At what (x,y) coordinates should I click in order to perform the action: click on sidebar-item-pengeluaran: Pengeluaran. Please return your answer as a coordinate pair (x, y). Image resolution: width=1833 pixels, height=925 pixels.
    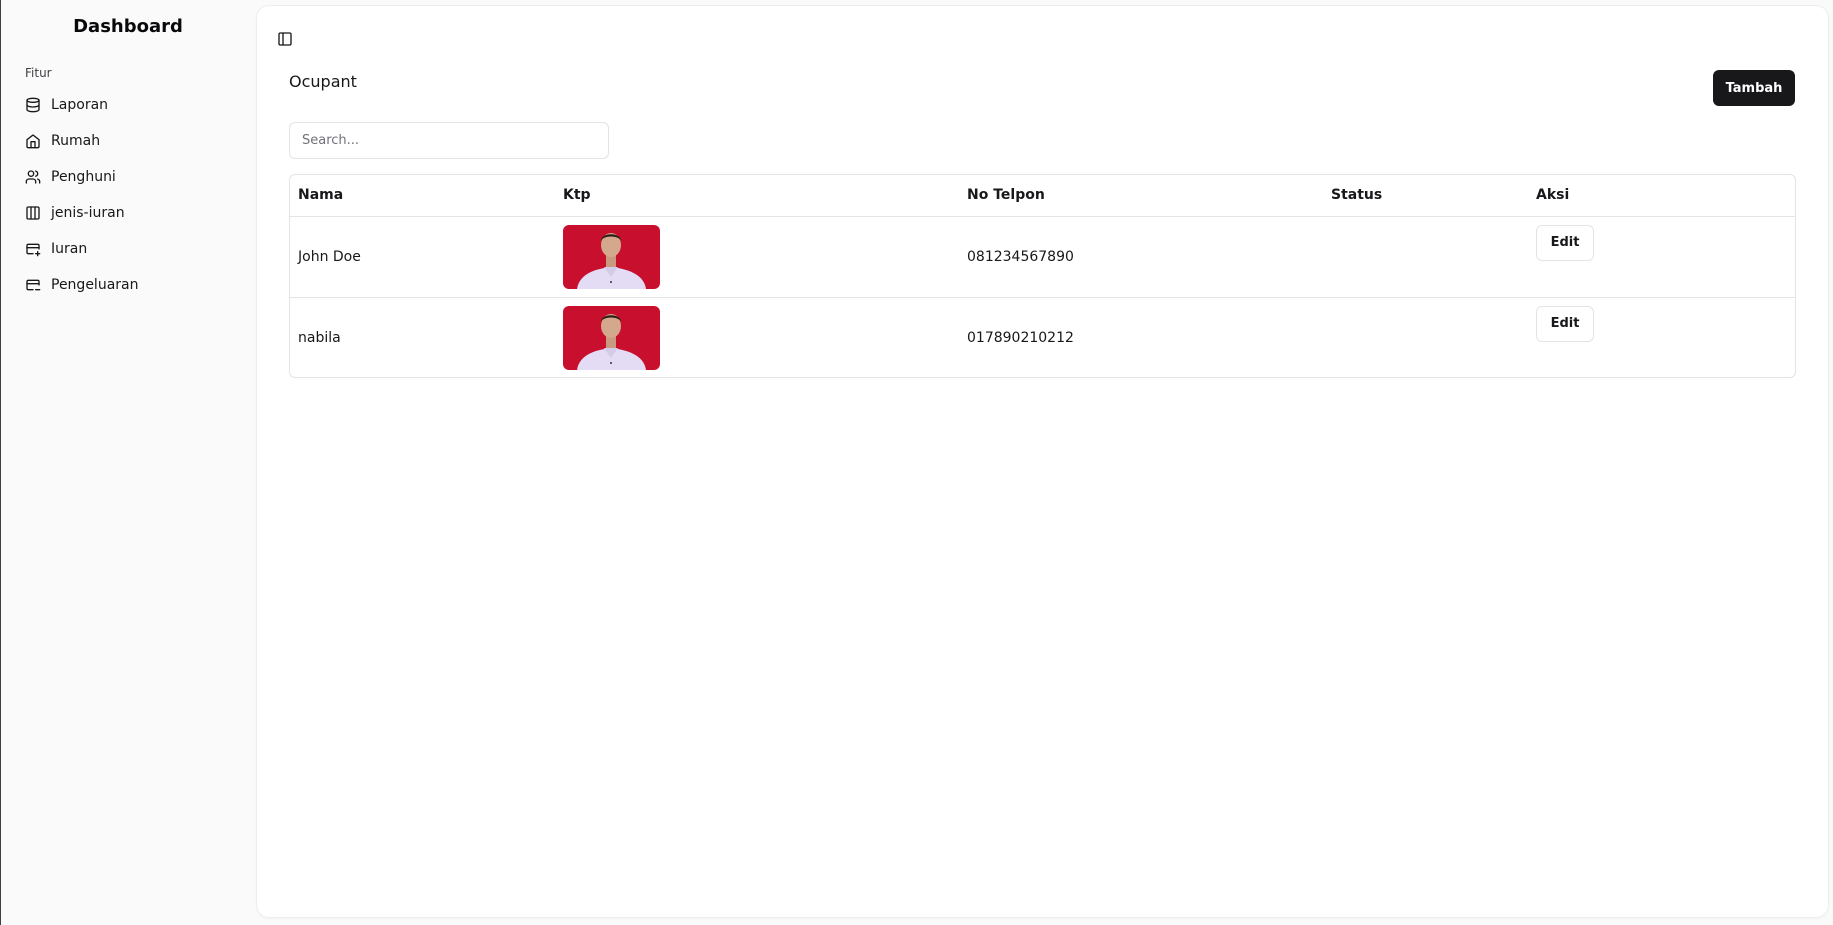
    Looking at the image, I should click on (129, 285).